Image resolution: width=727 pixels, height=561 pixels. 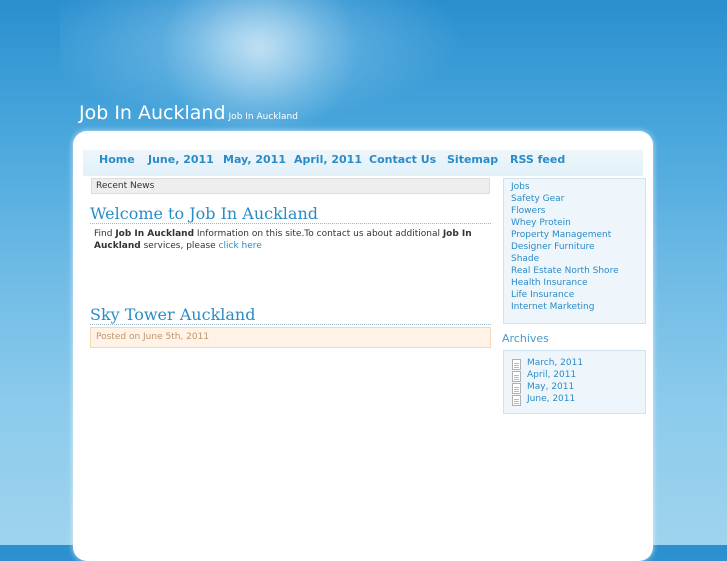 What do you see at coordinates (550, 387) in the screenshot?
I see `archive-link-may-2011: May, 2011` at bounding box center [550, 387].